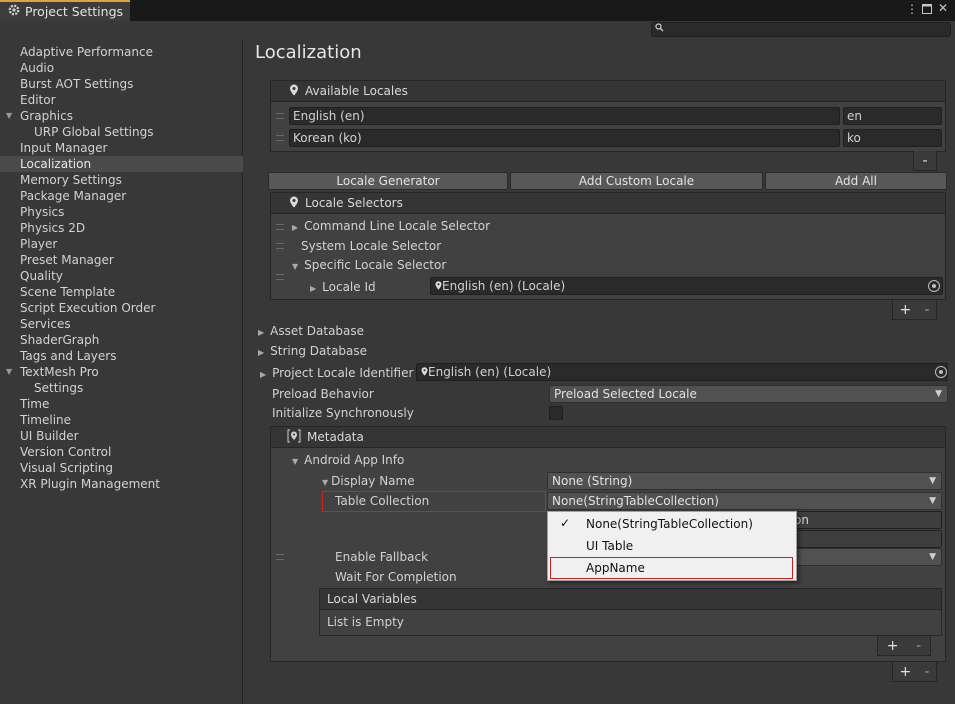 The height and width of the screenshot is (704, 955). I want to click on sidebar-item-audio: Audio, so click(121, 68).